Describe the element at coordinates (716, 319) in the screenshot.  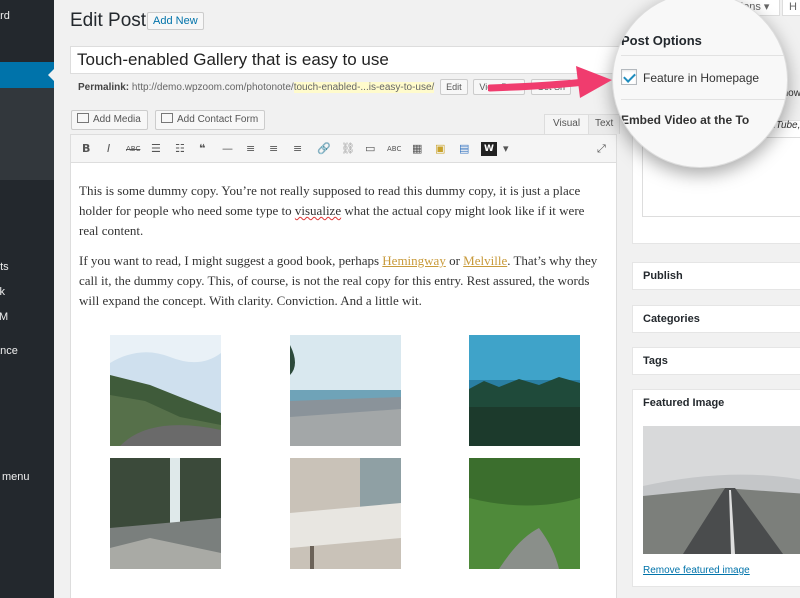
I see `categories-box: Categories` at that location.